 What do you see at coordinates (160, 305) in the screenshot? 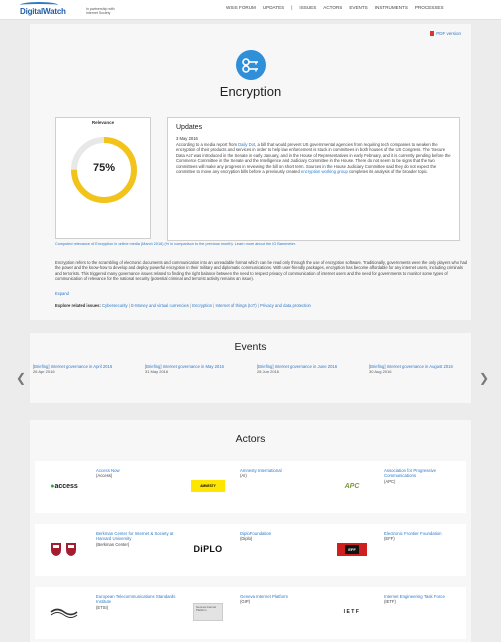
I see `related-issue-emoney: E-Money and virtual currencies` at bounding box center [160, 305].